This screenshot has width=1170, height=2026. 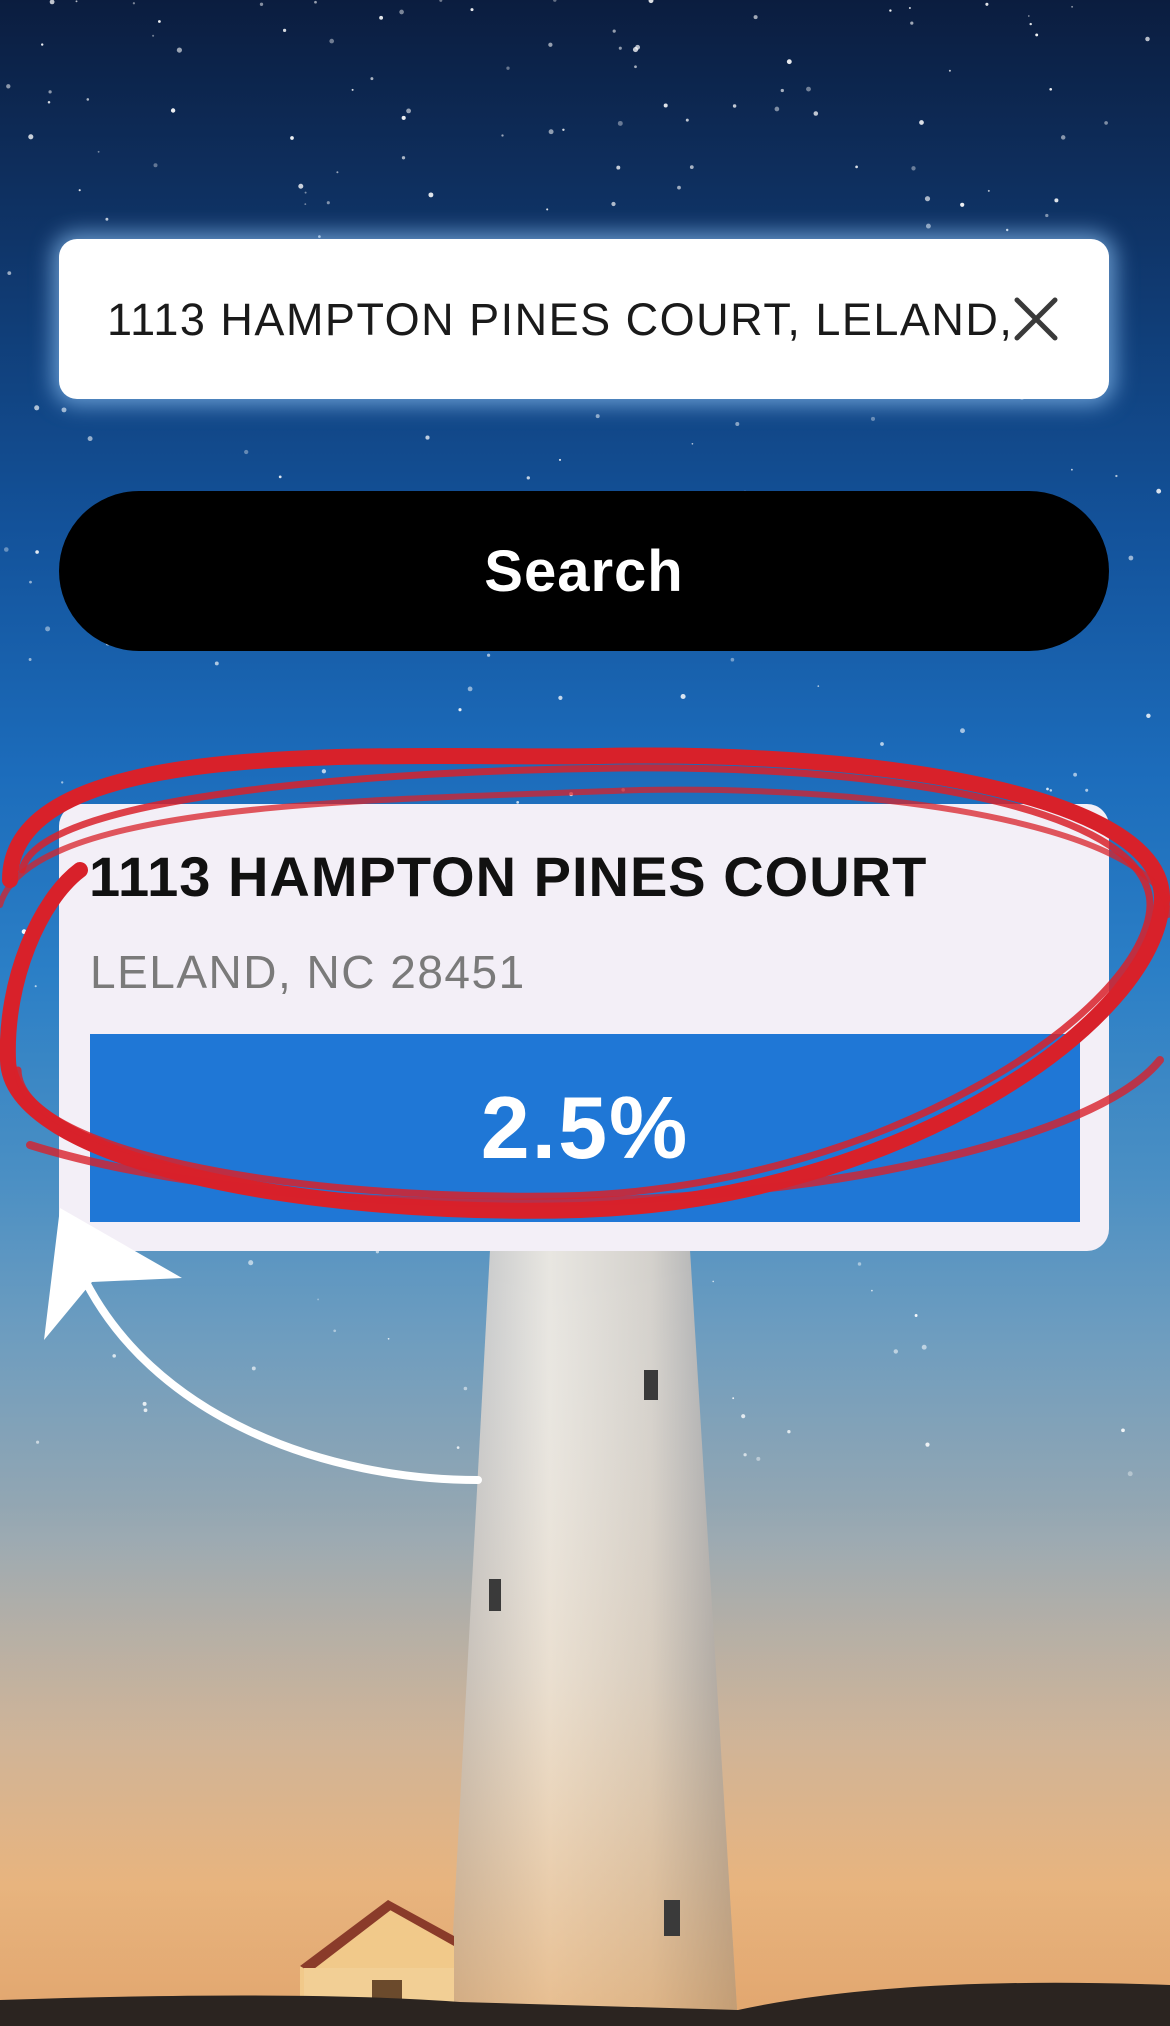 I want to click on search-button: Search, so click(x=584, y=571).